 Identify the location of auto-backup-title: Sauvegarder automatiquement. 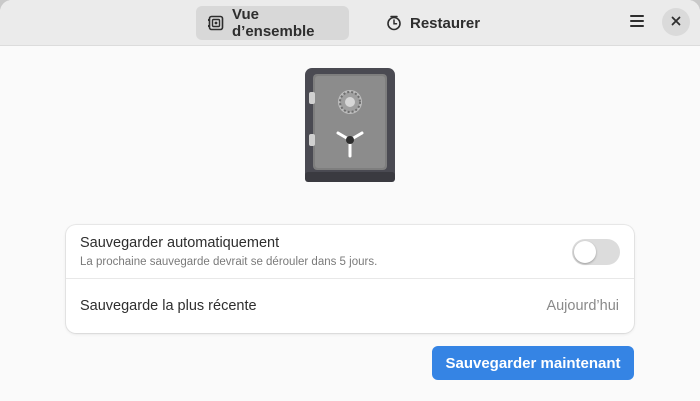
(180, 243).